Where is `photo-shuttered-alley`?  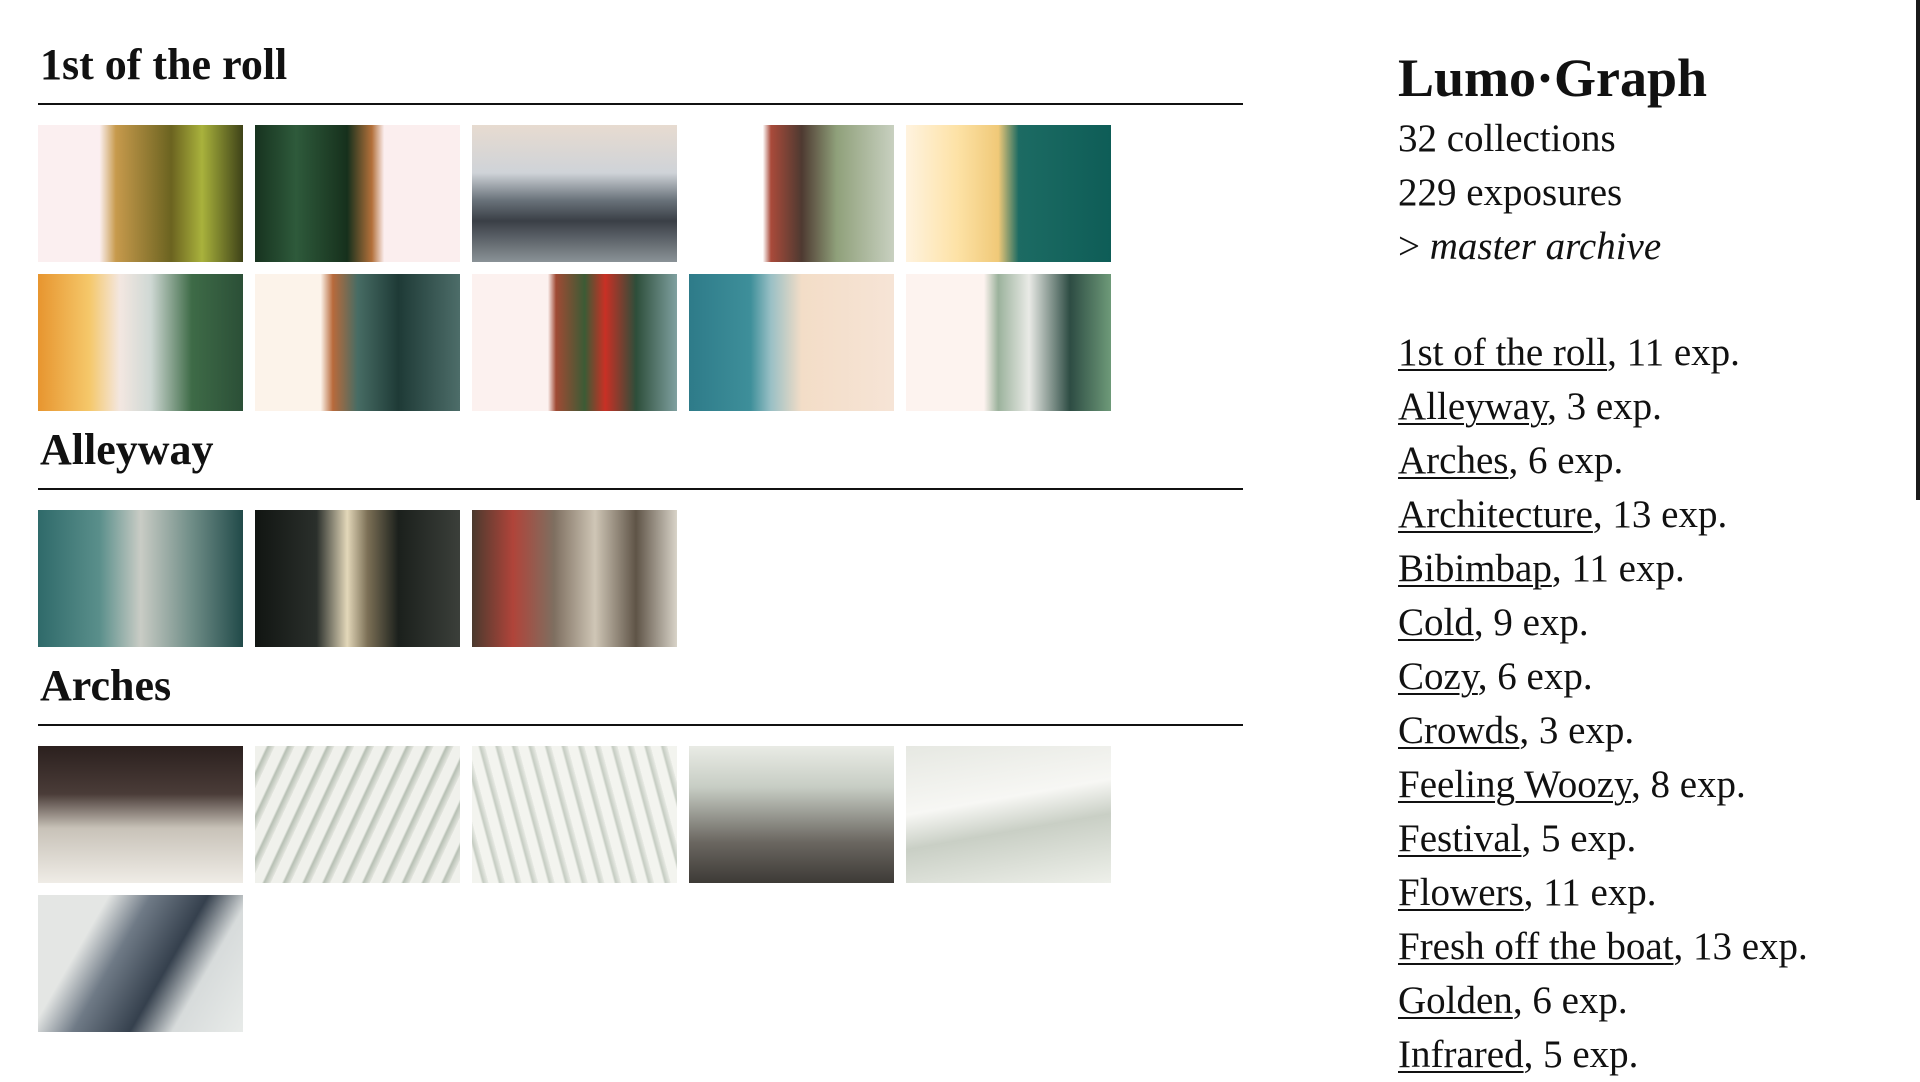 photo-shuttered-alley is located at coordinates (357, 578).